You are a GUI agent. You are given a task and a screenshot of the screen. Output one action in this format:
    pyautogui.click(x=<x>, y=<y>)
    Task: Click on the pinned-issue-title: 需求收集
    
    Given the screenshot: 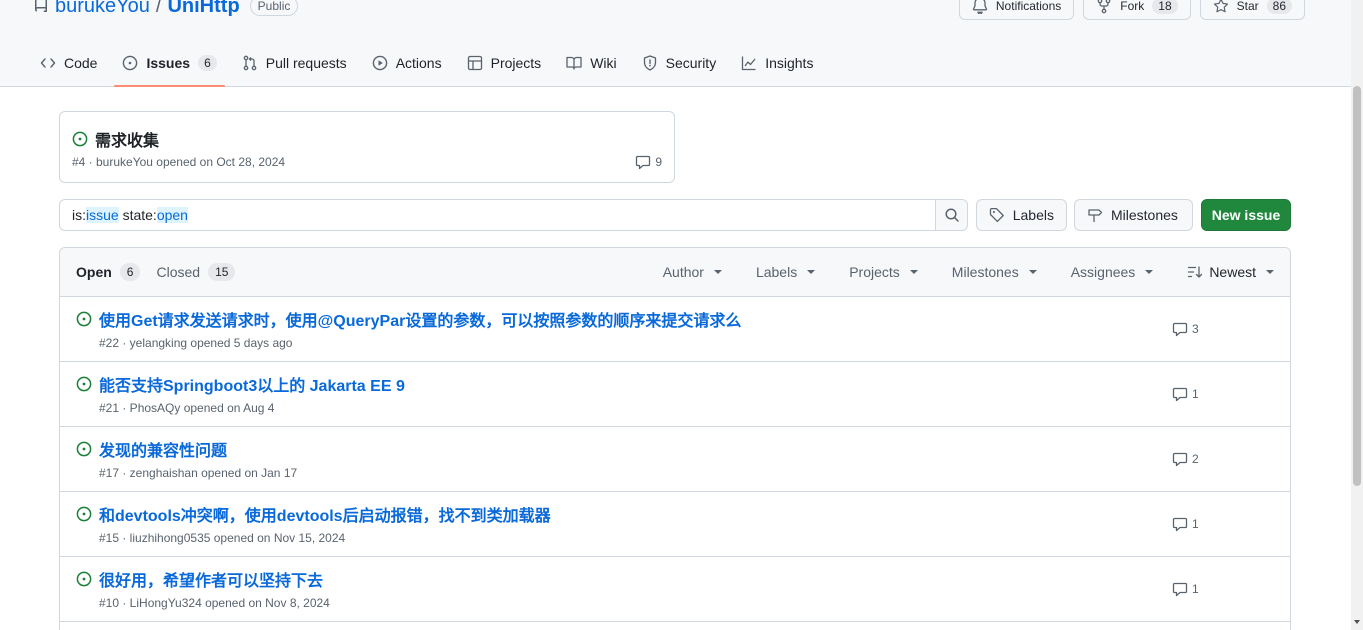 What is the action you would take?
    pyautogui.click(x=115, y=139)
    